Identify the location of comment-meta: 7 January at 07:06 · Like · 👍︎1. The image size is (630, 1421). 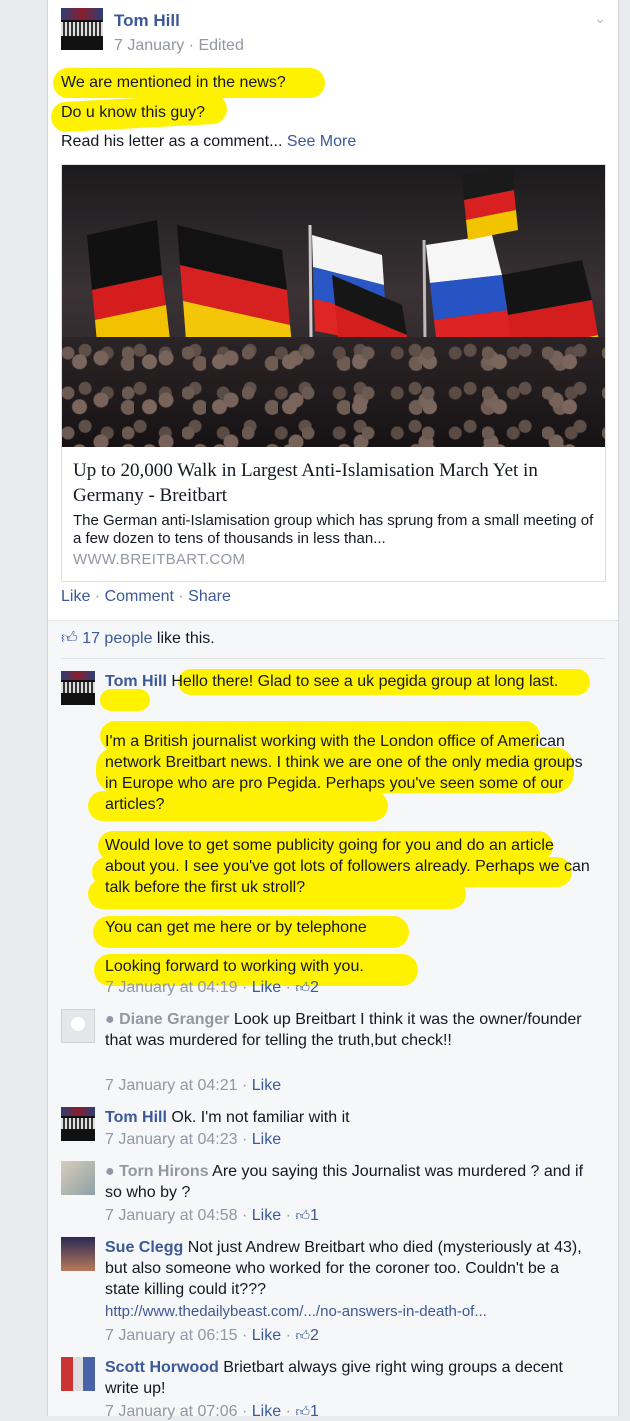
(212, 1411).